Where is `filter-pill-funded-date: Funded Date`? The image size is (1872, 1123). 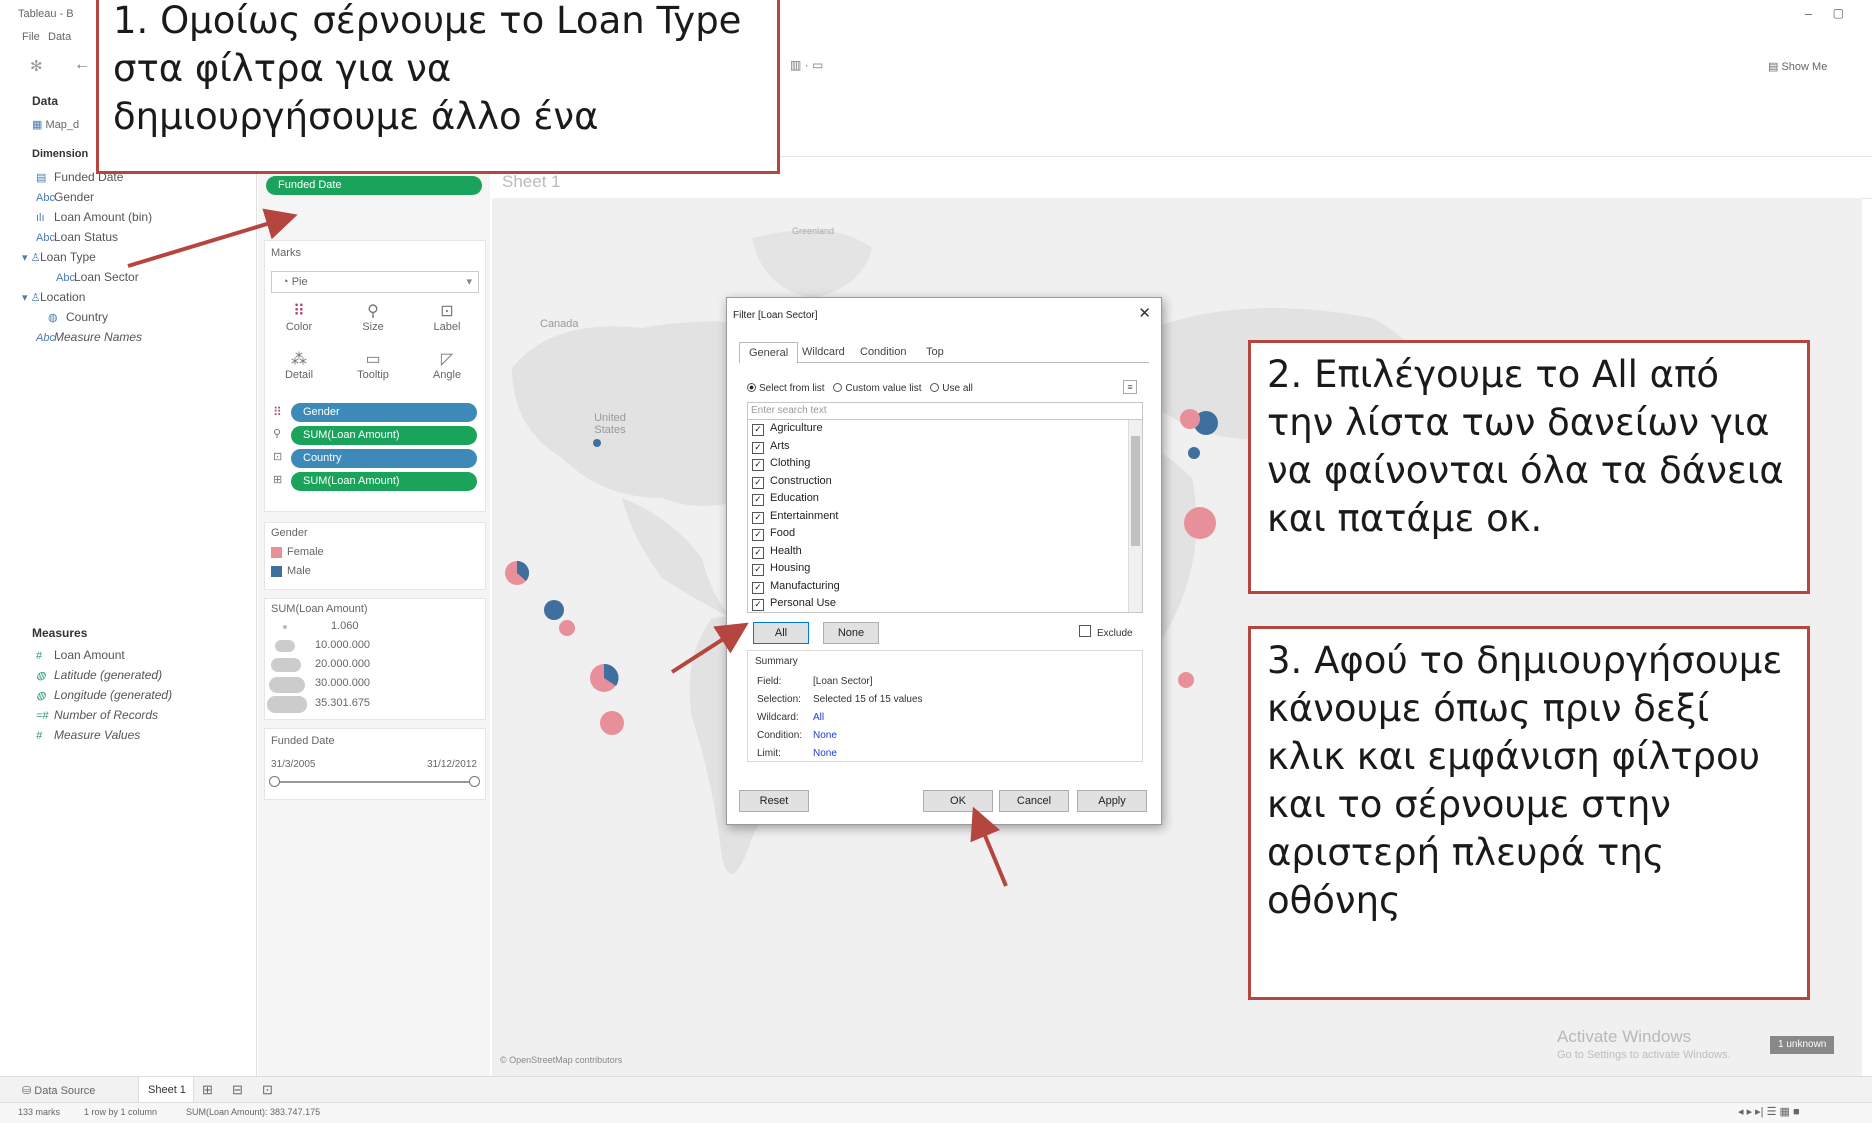 filter-pill-funded-date: Funded Date is located at coordinates (374, 185).